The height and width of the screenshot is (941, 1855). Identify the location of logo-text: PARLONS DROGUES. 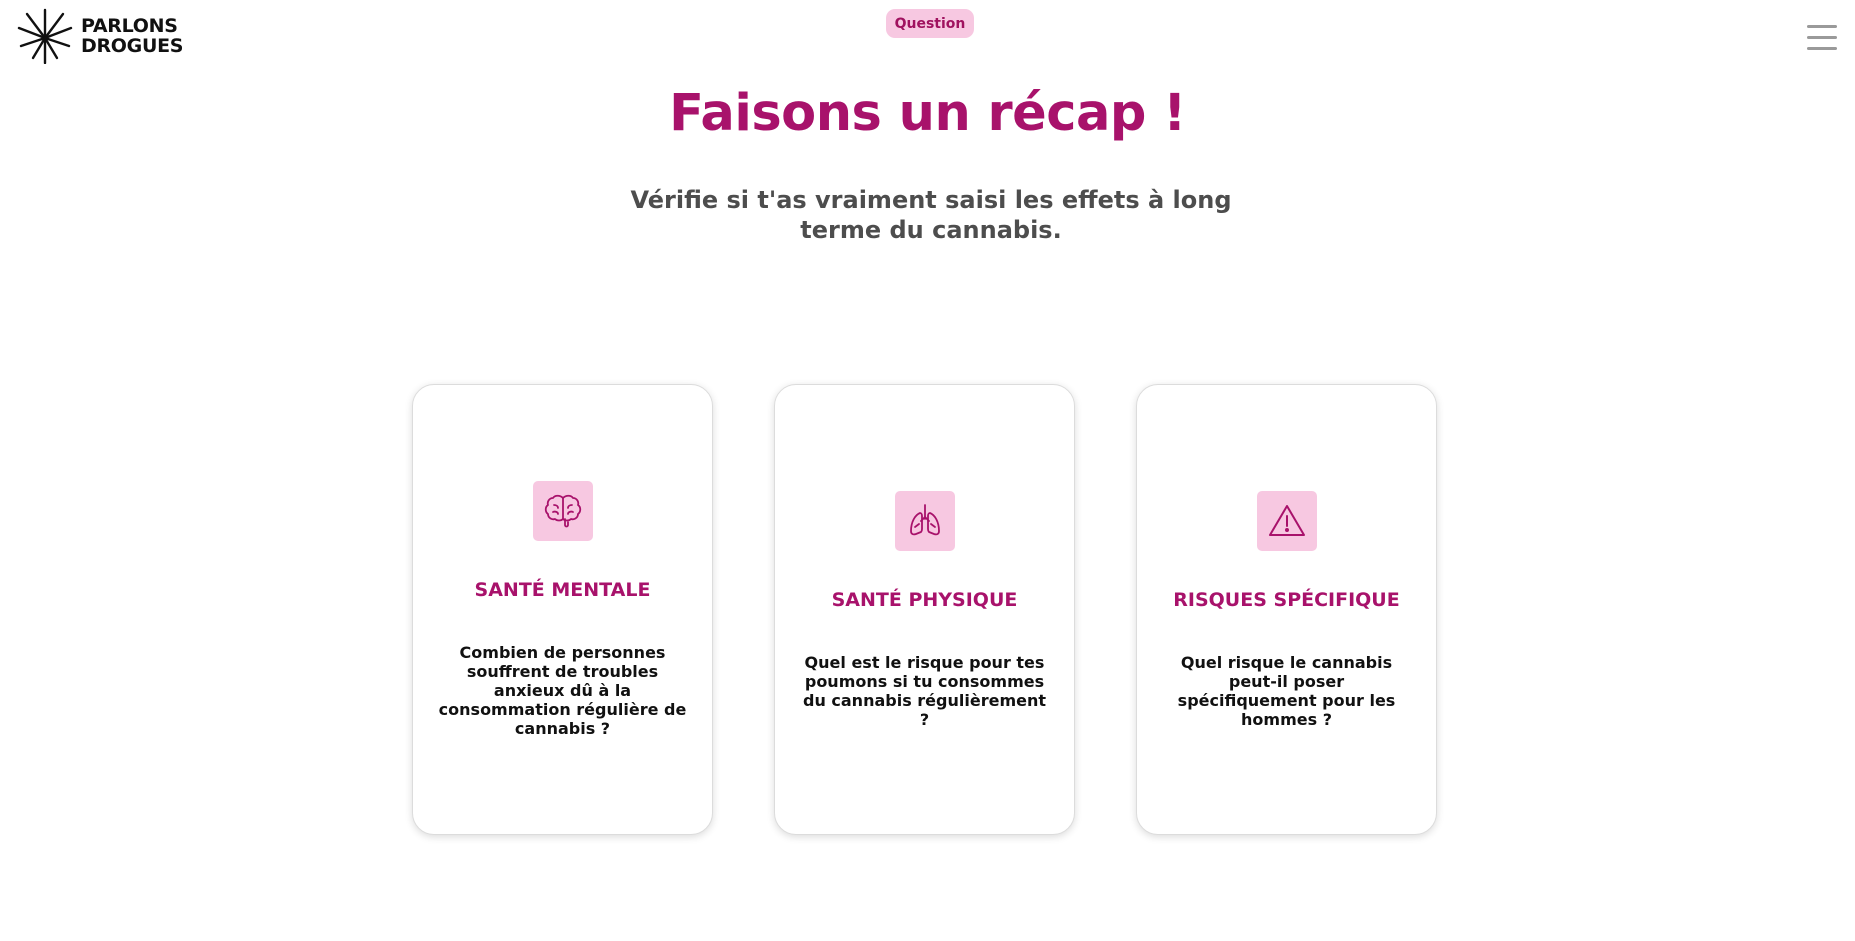
(132, 36).